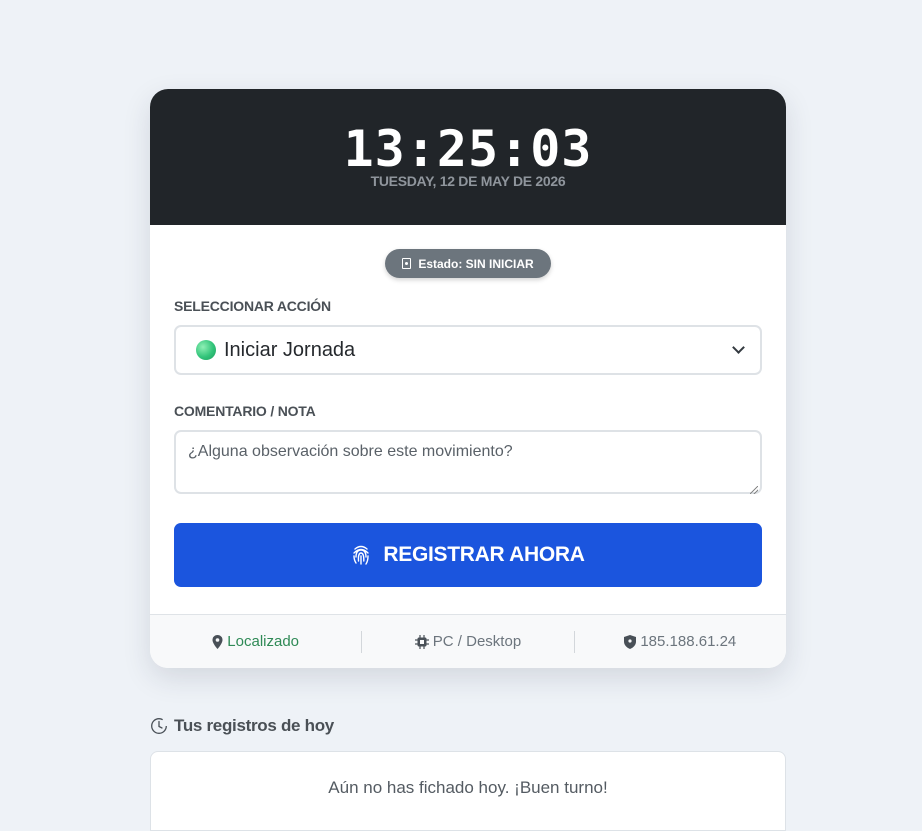  I want to click on ip-info: 185.188.61.24, so click(679, 641).